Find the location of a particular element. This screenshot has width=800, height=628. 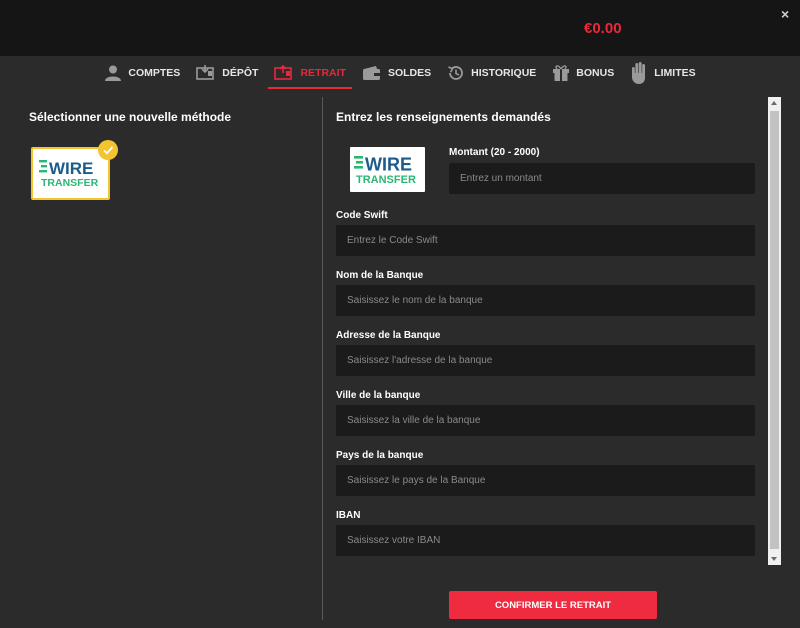

tab-historique: HISTORIQUE is located at coordinates (491, 73).